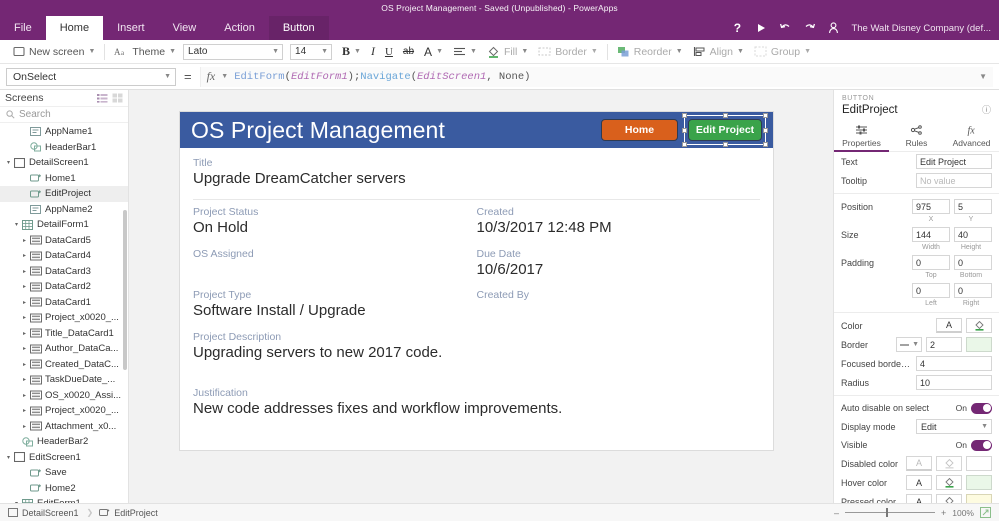 The image size is (999, 521). I want to click on radius-input: 10, so click(954, 382).